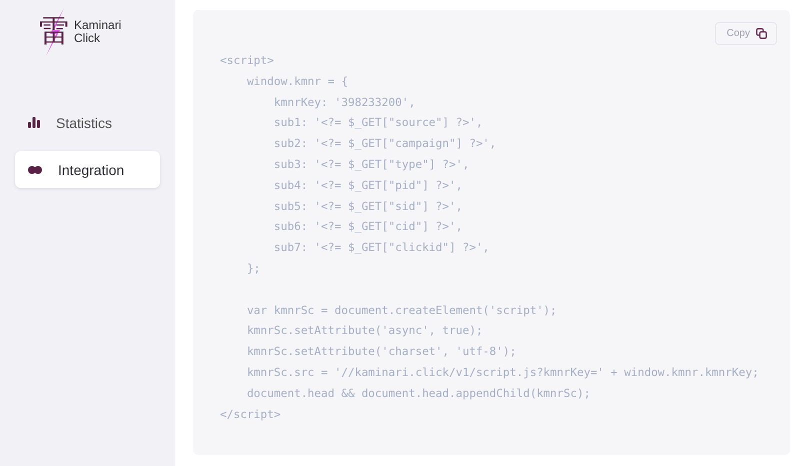 Image resolution: width=800 pixels, height=466 pixels. What do you see at coordinates (401, 310) in the screenshot?
I see `code-line: var kmnrSc = document.createElement('script');` at bounding box center [401, 310].